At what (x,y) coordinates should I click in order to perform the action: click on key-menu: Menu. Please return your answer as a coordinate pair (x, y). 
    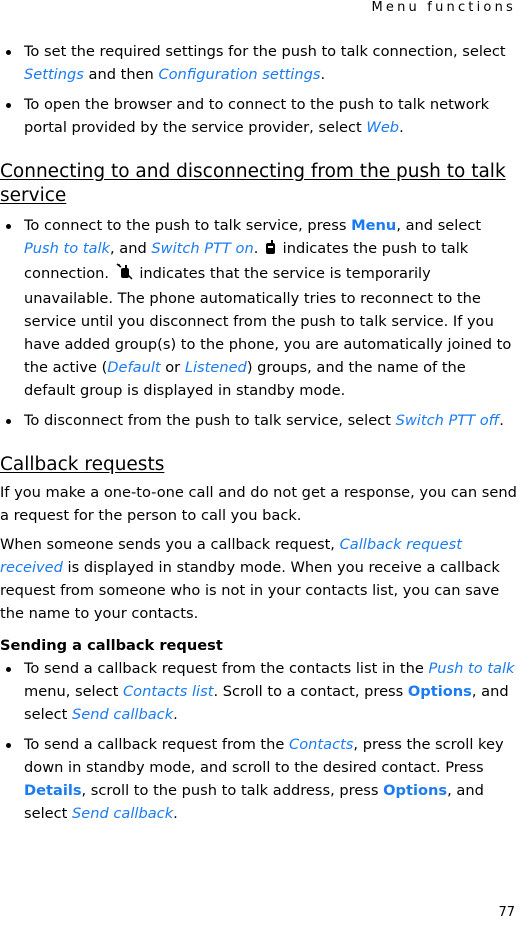
    Looking at the image, I should click on (374, 225).